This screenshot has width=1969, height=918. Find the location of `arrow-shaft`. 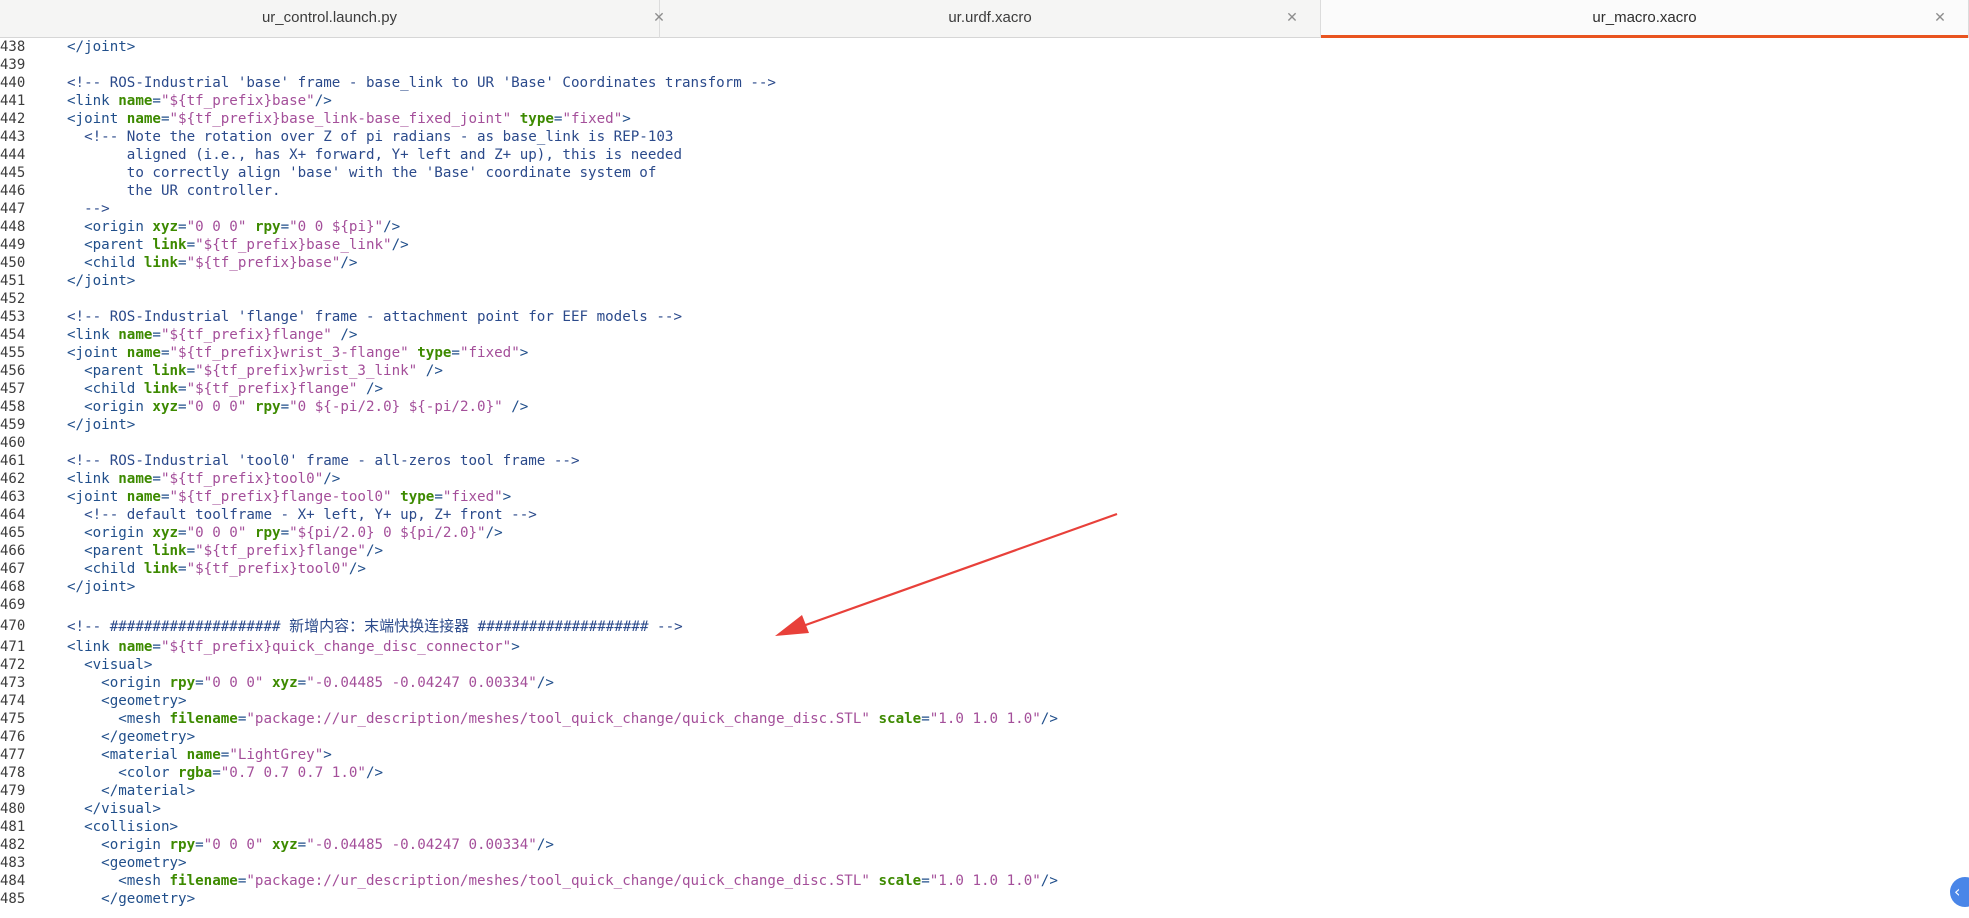

arrow-shaft is located at coordinates (958, 570).